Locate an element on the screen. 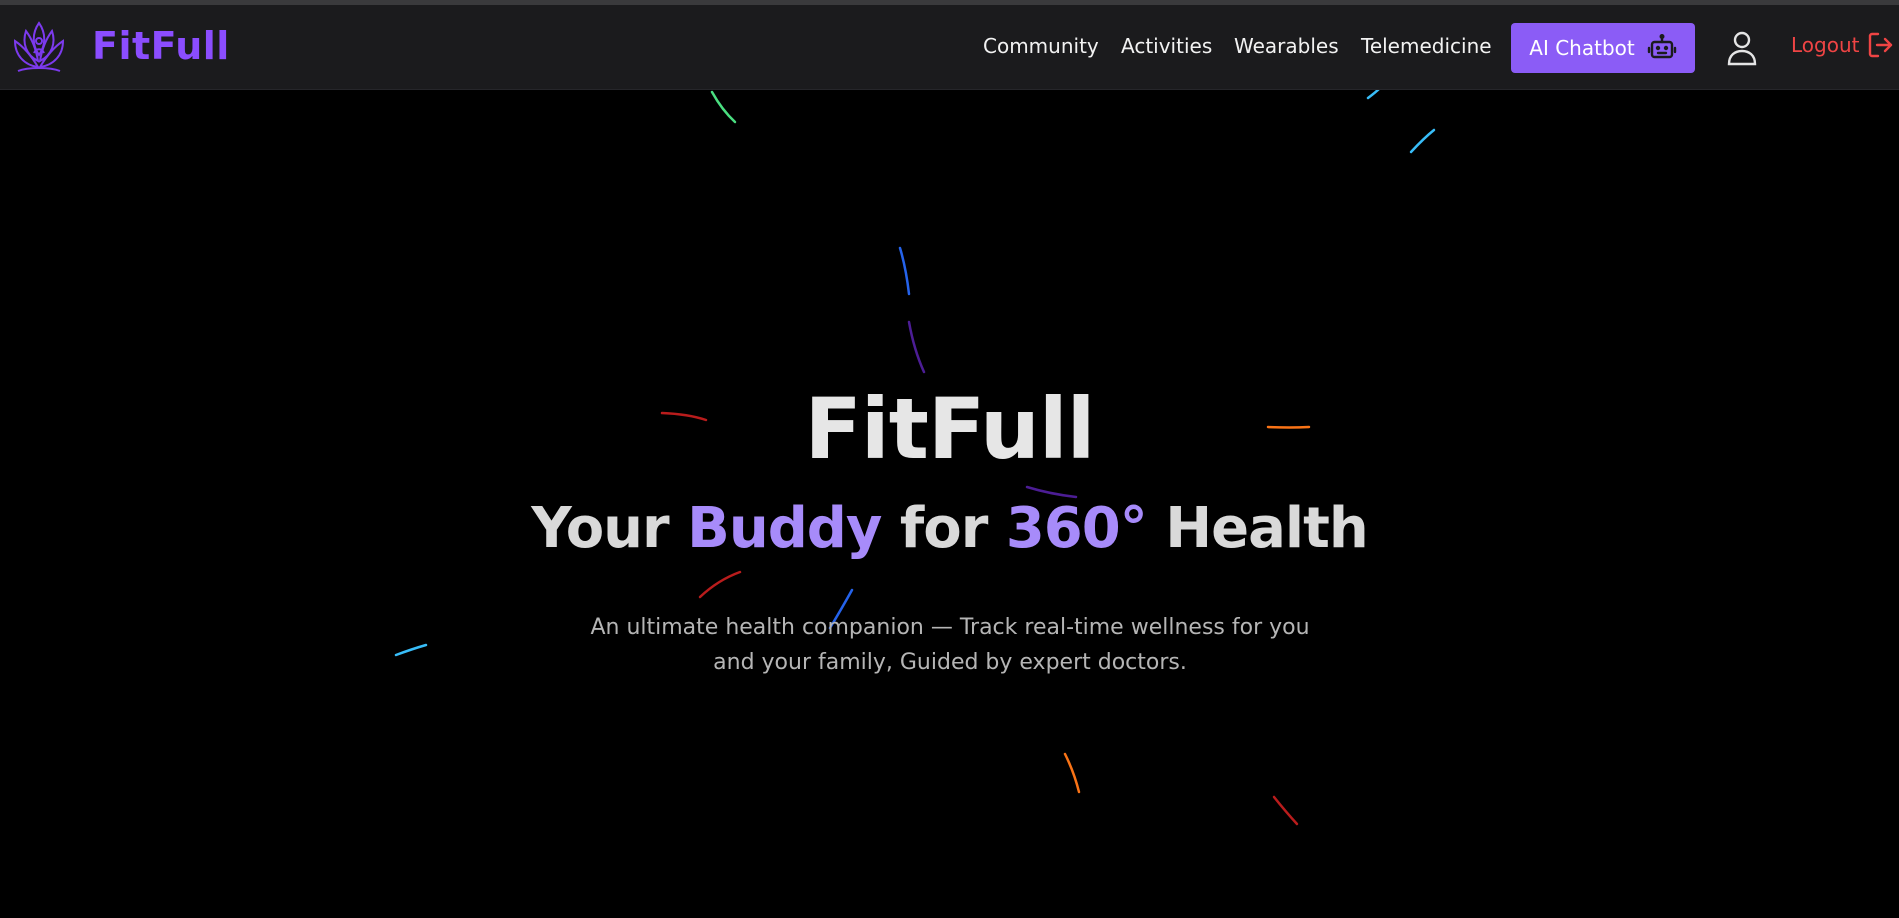 This screenshot has width=1899, height=918. subtitle-accent-360: 360° is located at coordinates (1076, 528).